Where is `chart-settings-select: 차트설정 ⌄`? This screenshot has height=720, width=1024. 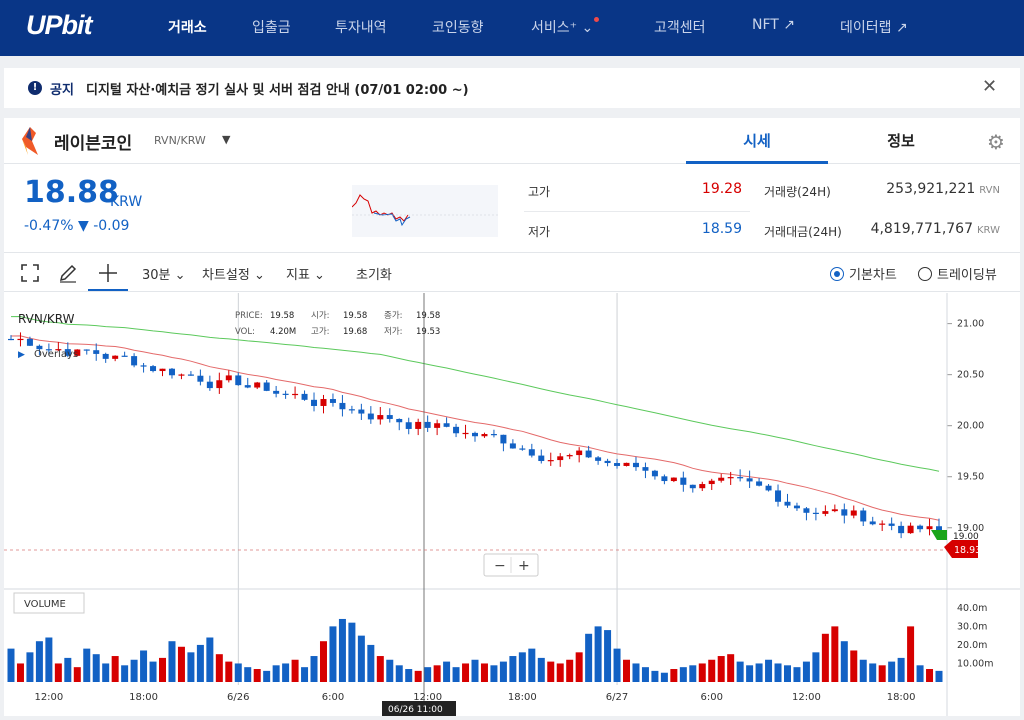 chart-settings-select: 차트설정 ⌄ is located at coordinates (233, 273).